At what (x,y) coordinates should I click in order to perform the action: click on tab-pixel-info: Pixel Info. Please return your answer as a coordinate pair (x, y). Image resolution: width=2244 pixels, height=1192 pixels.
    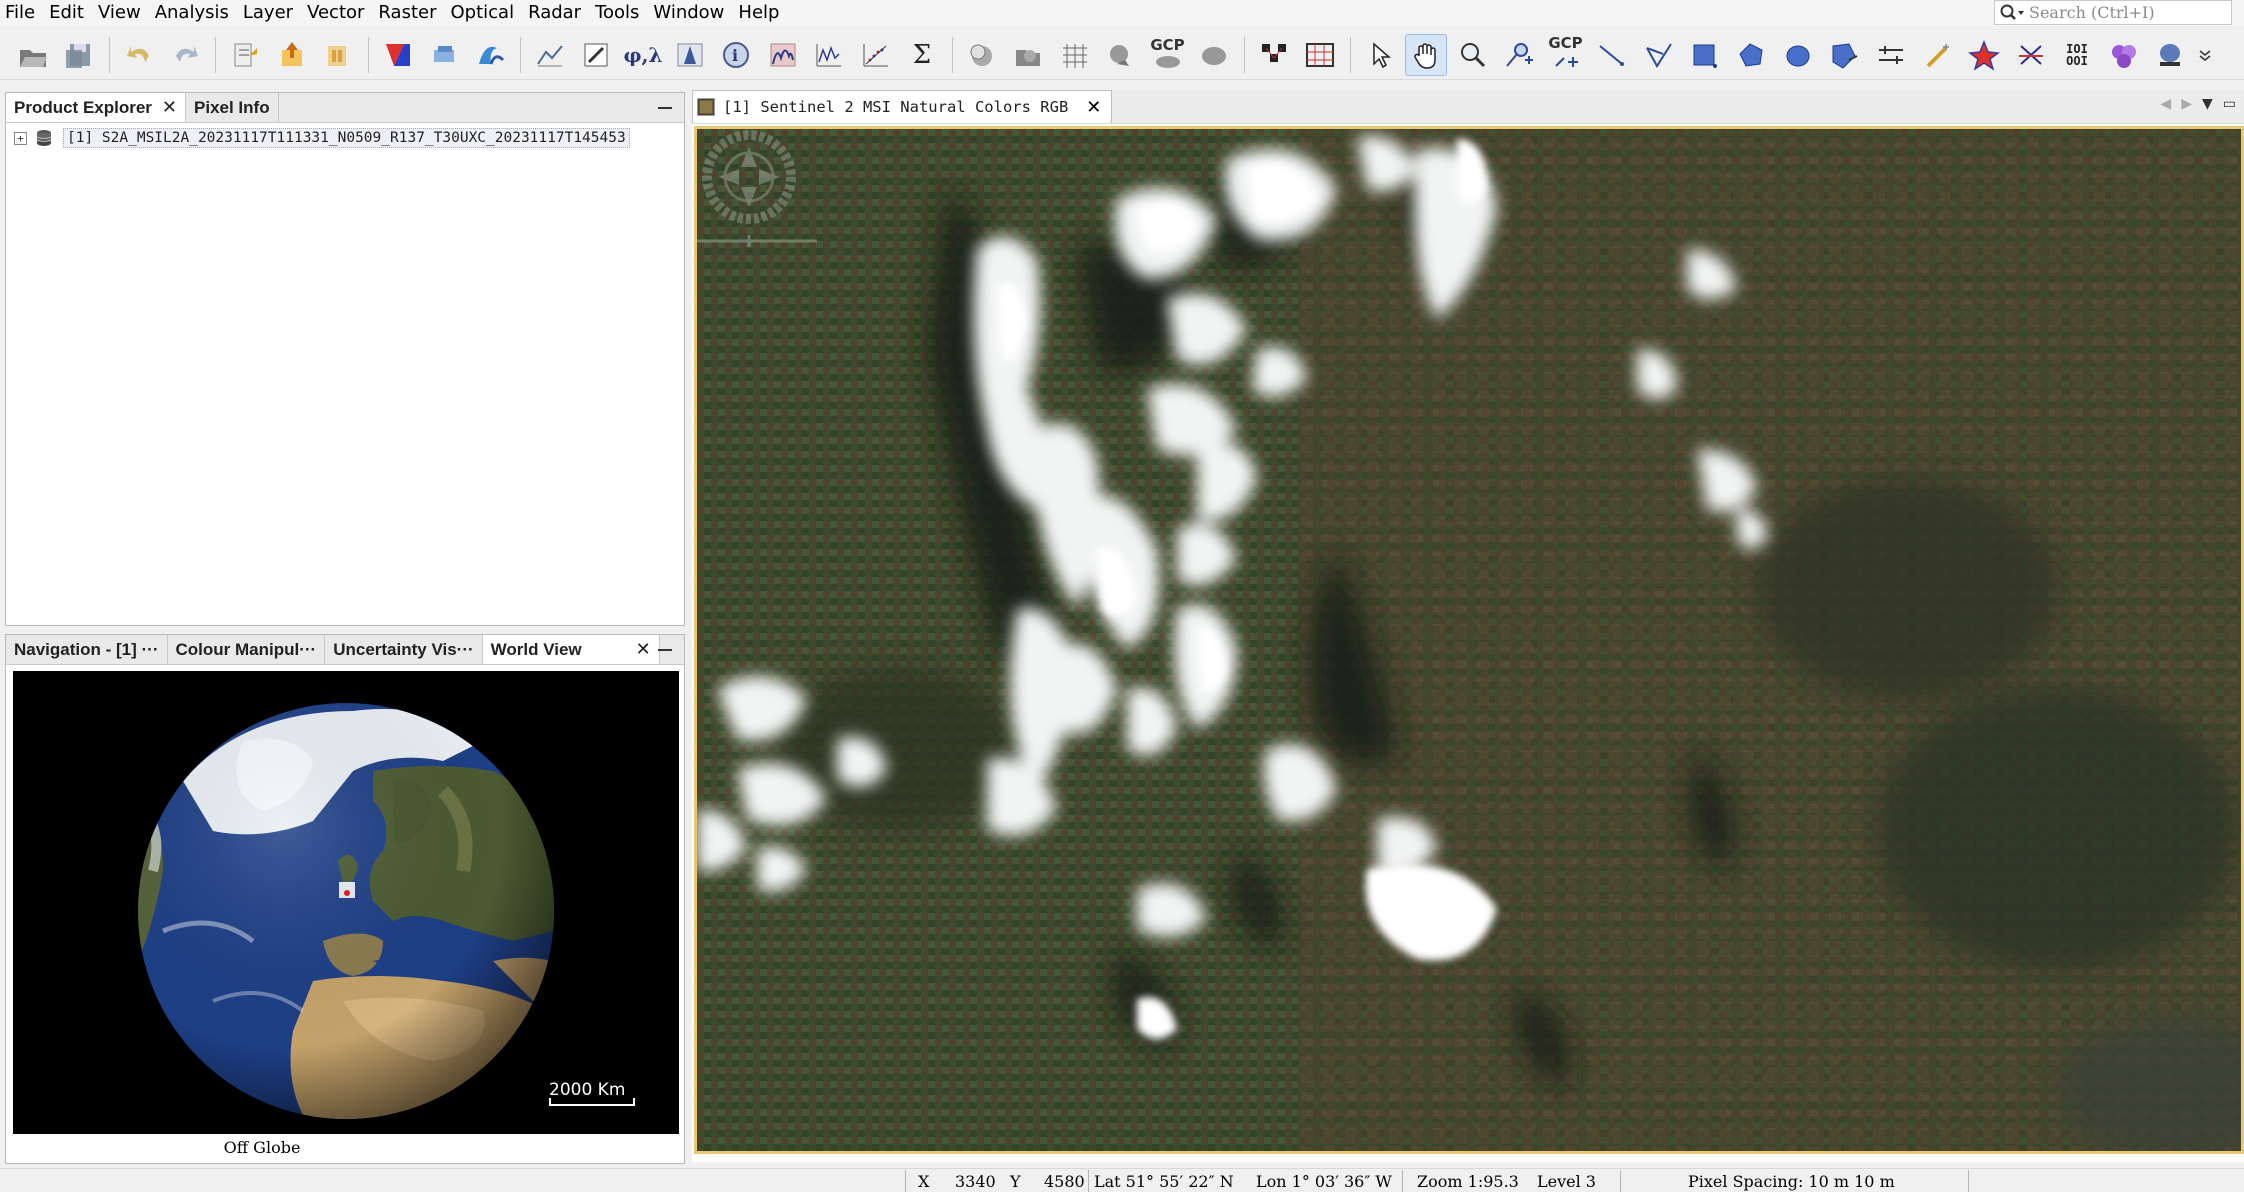
    Looking at the image, I should click on (232, 107).